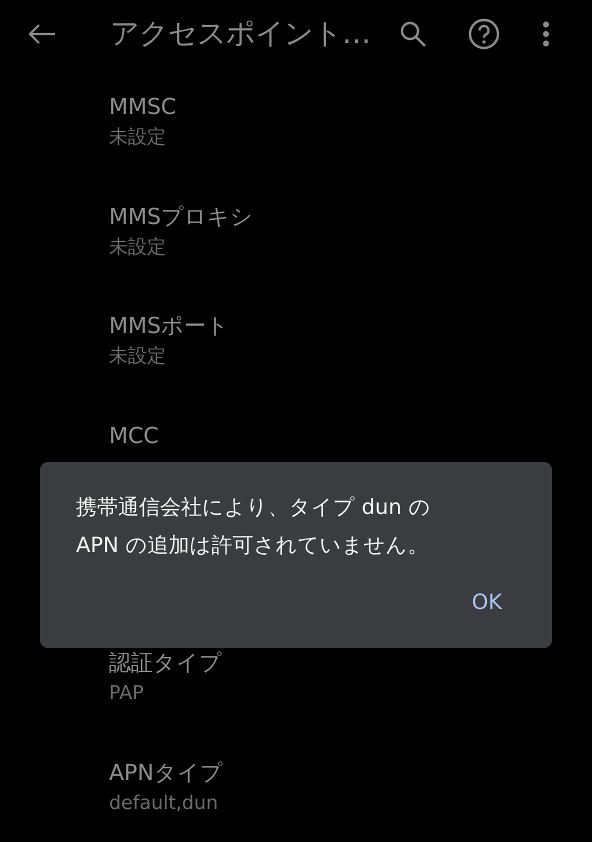 The height and width of the screenshot is (842, 592). I want to click on back-icon, so click(42, 34).